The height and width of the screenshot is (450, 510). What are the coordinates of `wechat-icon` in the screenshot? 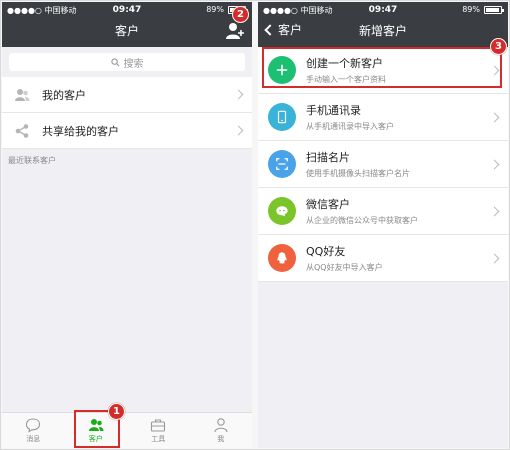 It's located at (282, 211).